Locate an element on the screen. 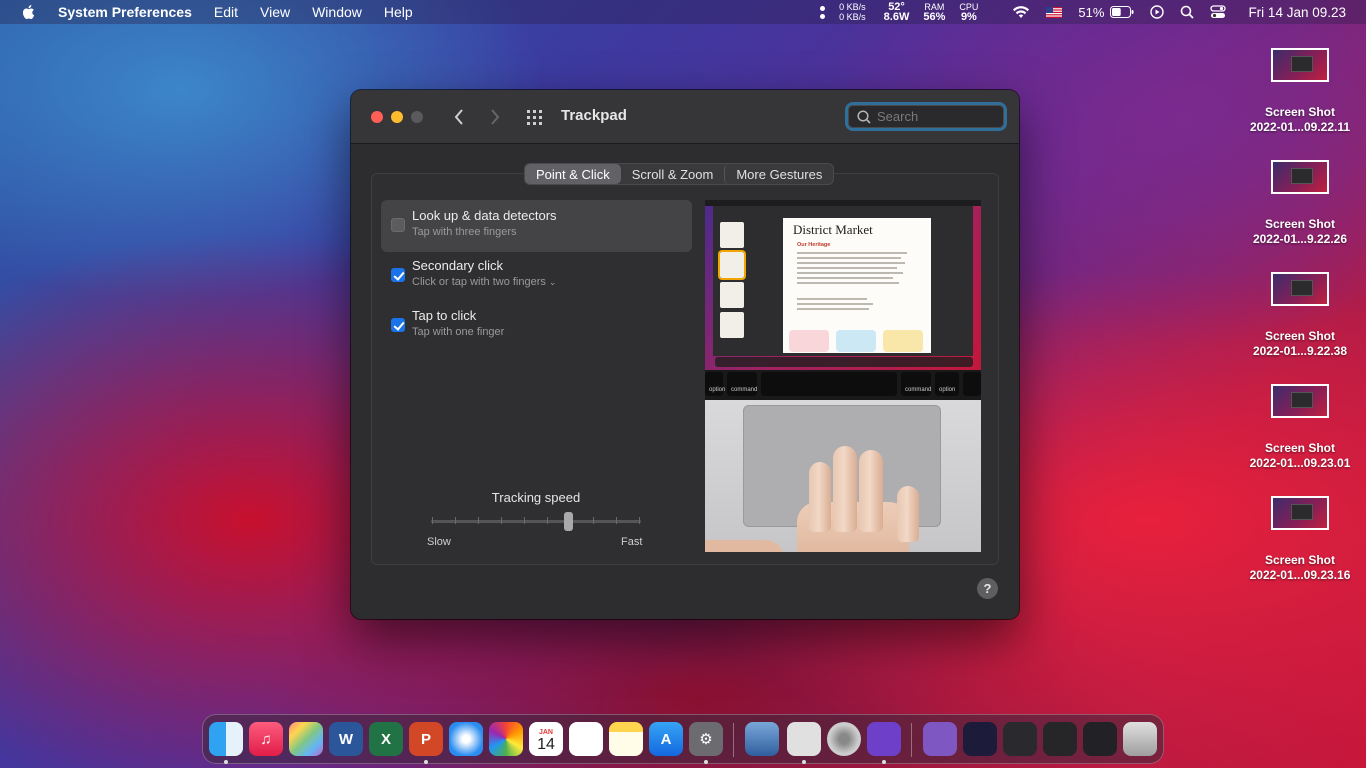 The image size is (1366, 768). tab-scroll-zoom: Scroll & Zoom is located at coordinates (673, 174).